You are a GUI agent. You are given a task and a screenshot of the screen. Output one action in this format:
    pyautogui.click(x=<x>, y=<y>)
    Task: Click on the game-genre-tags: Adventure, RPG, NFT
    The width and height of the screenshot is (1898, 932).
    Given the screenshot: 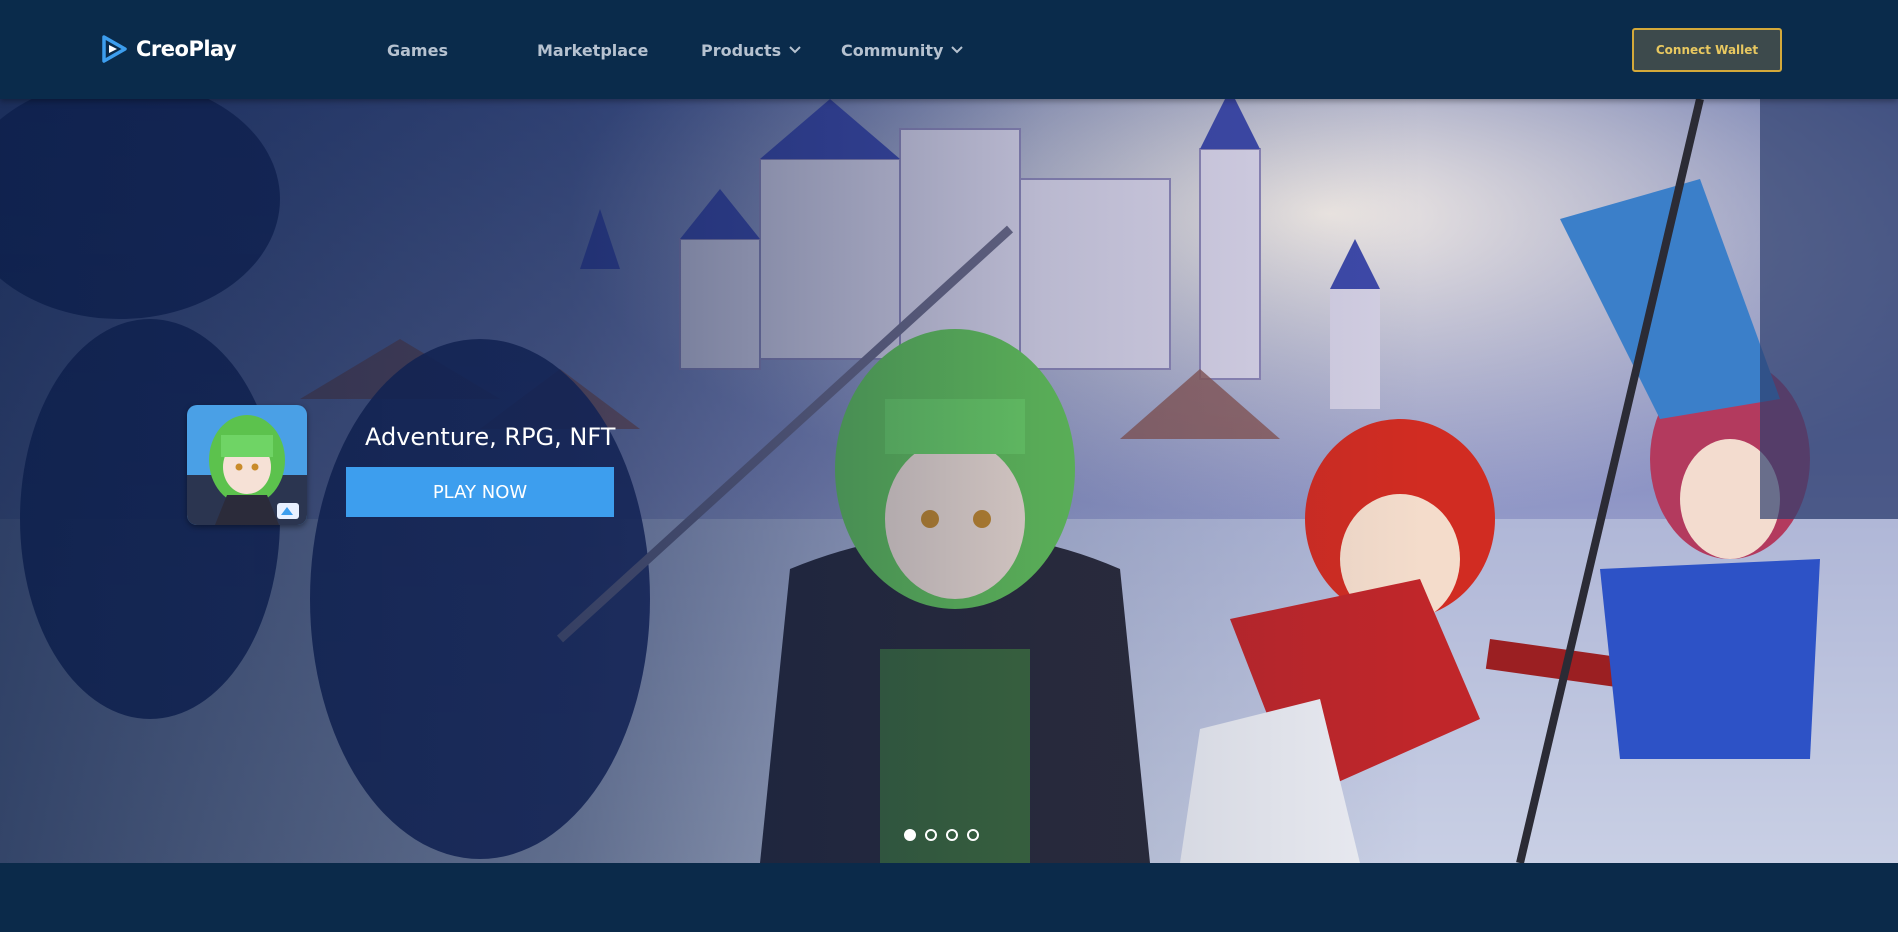 What is the action you would take?
    pyautogui.click(x=490, y=437)
    